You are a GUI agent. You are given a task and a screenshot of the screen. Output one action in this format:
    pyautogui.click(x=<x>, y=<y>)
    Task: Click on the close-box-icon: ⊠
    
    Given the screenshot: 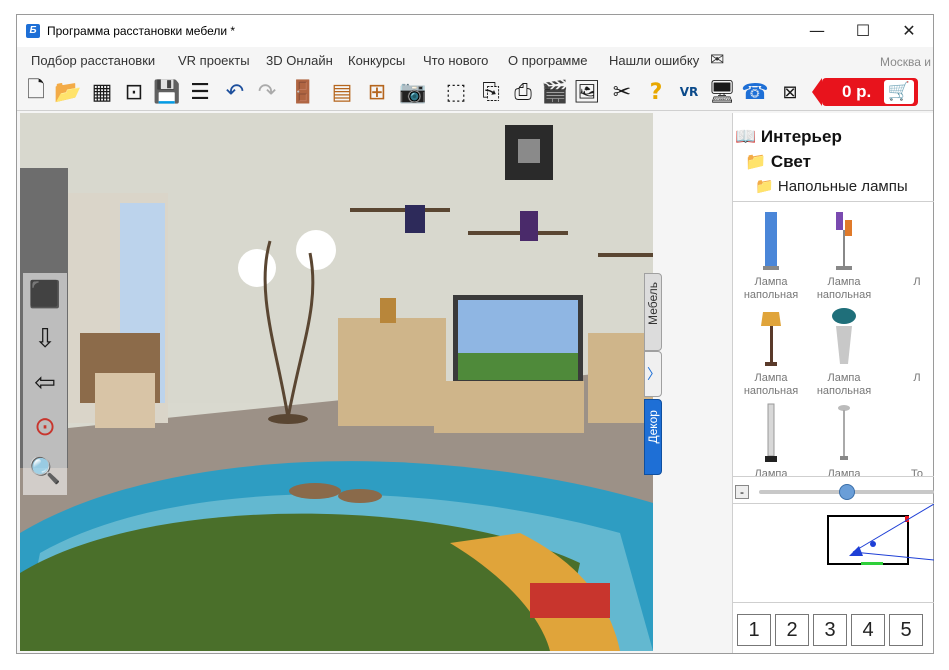 What is the action you would take?
    pyautogui.click(x=790, y=92)
    